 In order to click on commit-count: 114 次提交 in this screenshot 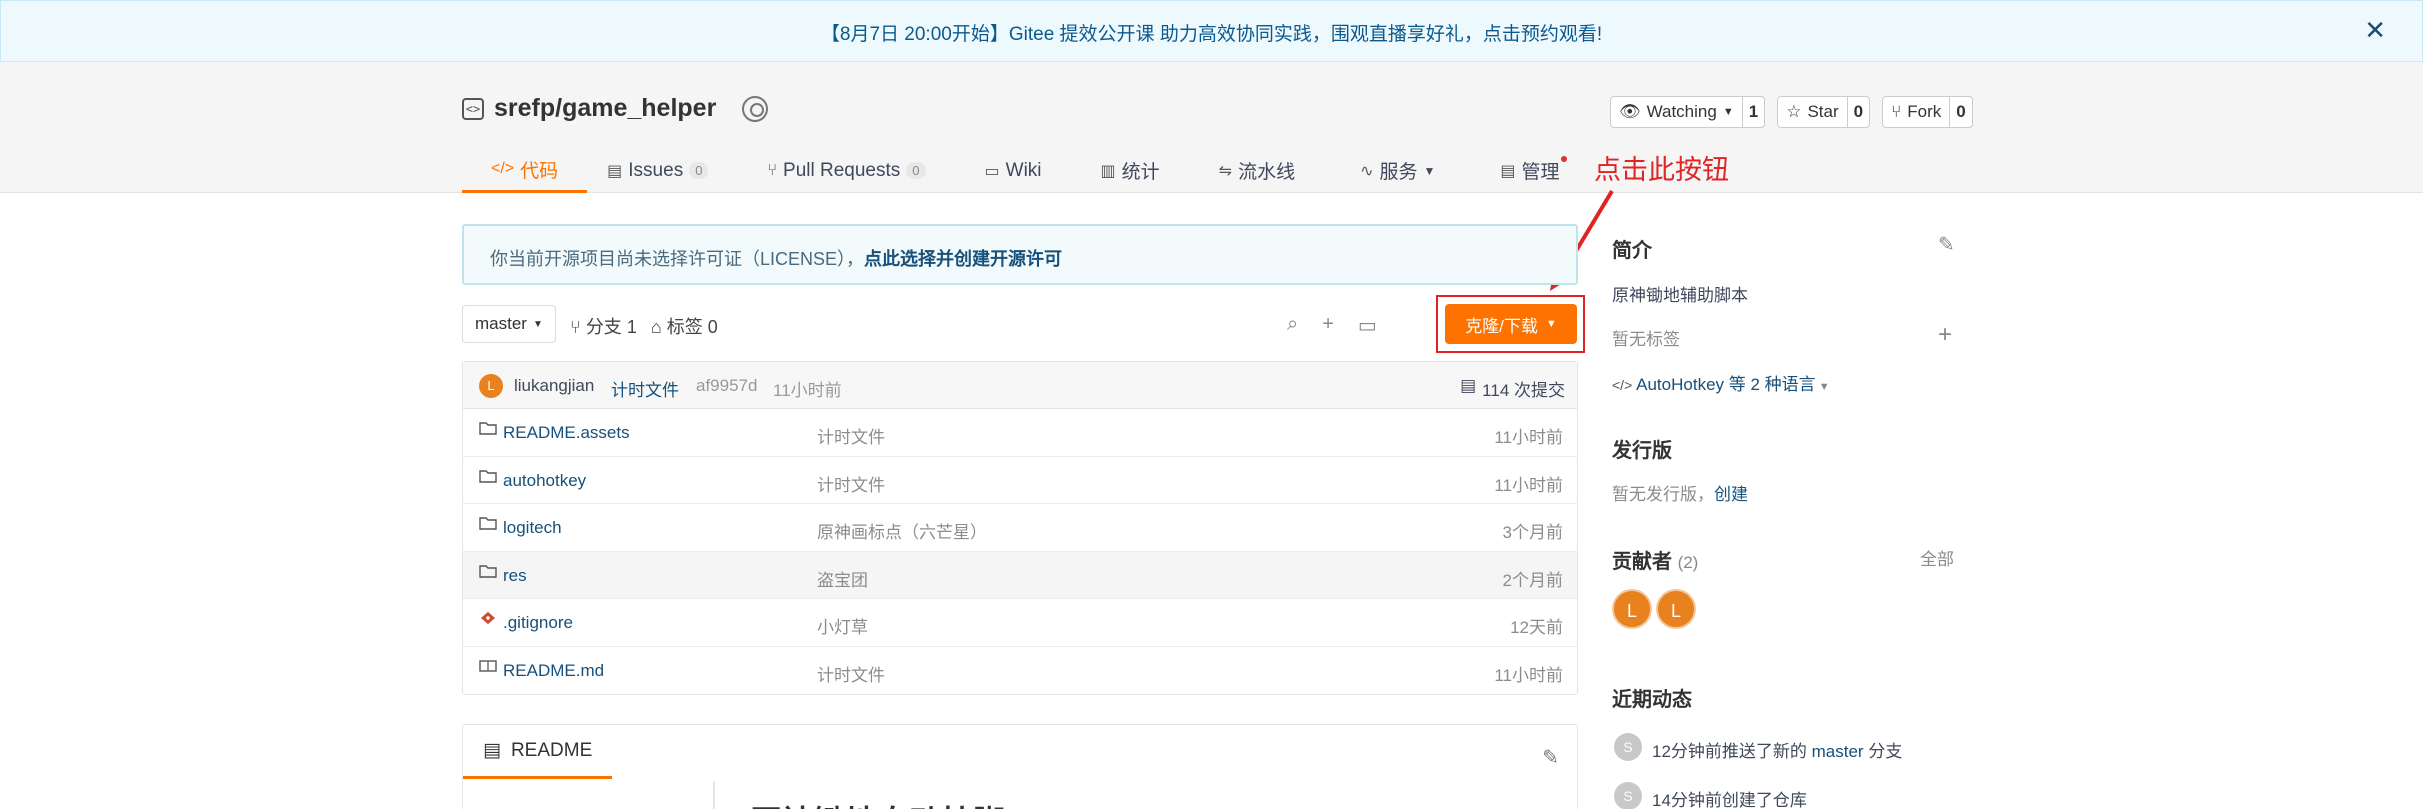, I will do `click(1523, 390)`.